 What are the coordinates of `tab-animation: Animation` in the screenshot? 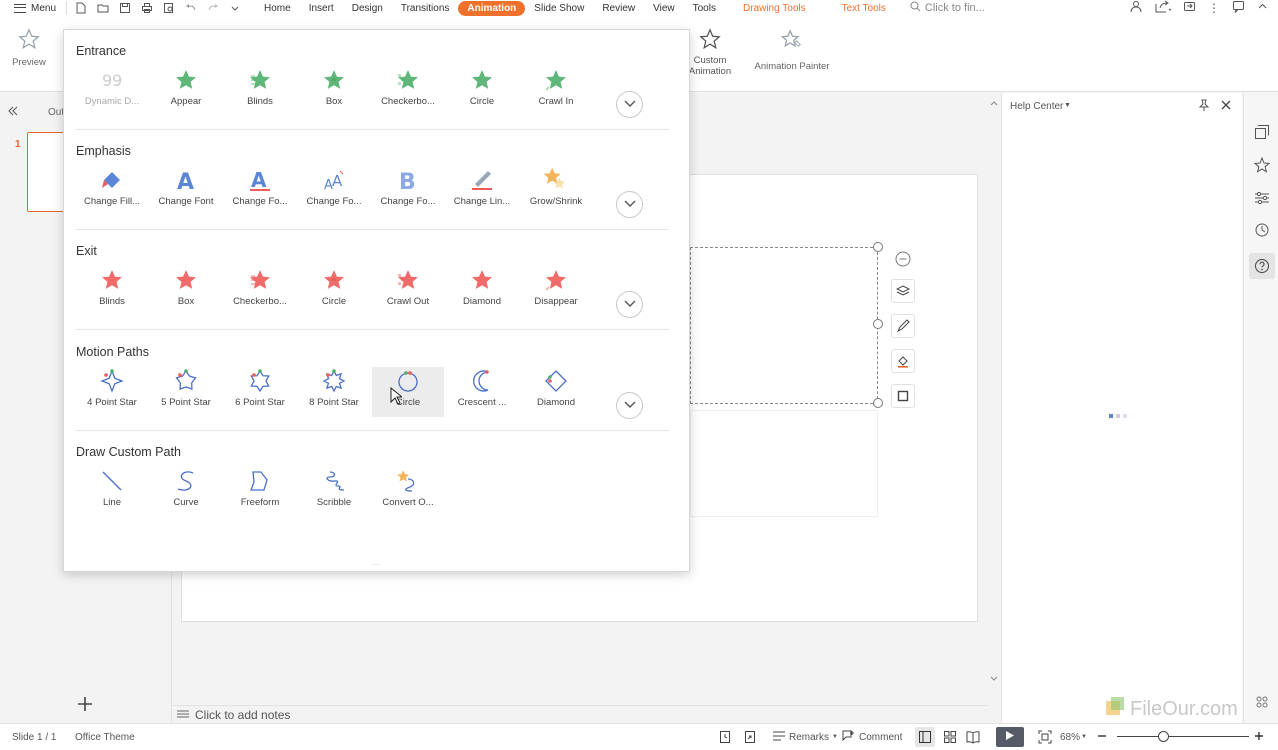 It's located at (492, 8).